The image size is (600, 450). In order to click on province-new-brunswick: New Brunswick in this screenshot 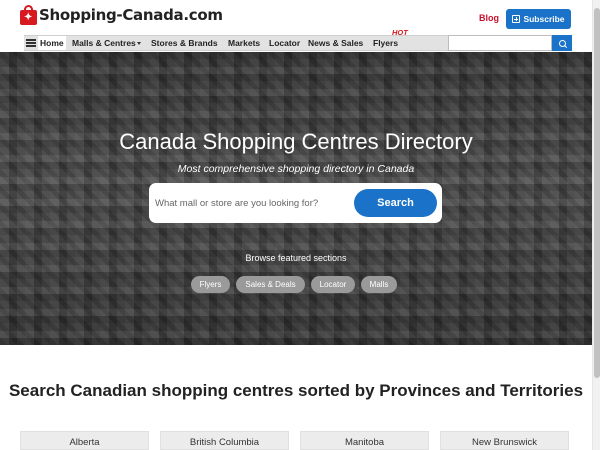, I will do `click(504, 440)`.